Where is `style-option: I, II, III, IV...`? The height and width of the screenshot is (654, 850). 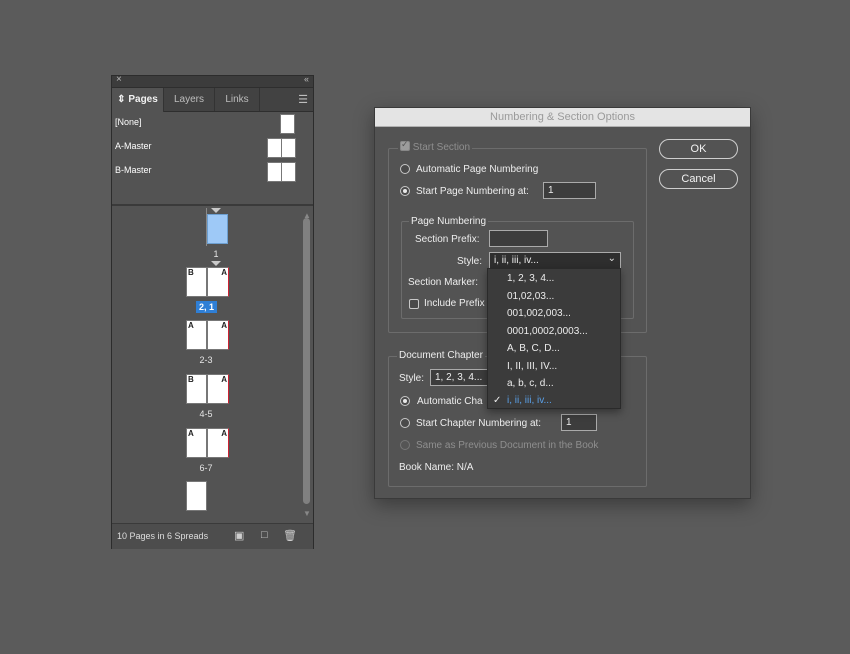
style-option: I, II, III, IV... is located at coordinates (554, 367).